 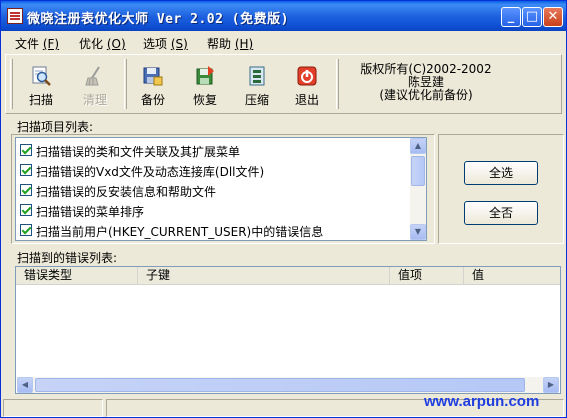 What do you see at coordinates (41, 76) in the screenshot?
I see `scan-icon` at bounding box center [41, 76].